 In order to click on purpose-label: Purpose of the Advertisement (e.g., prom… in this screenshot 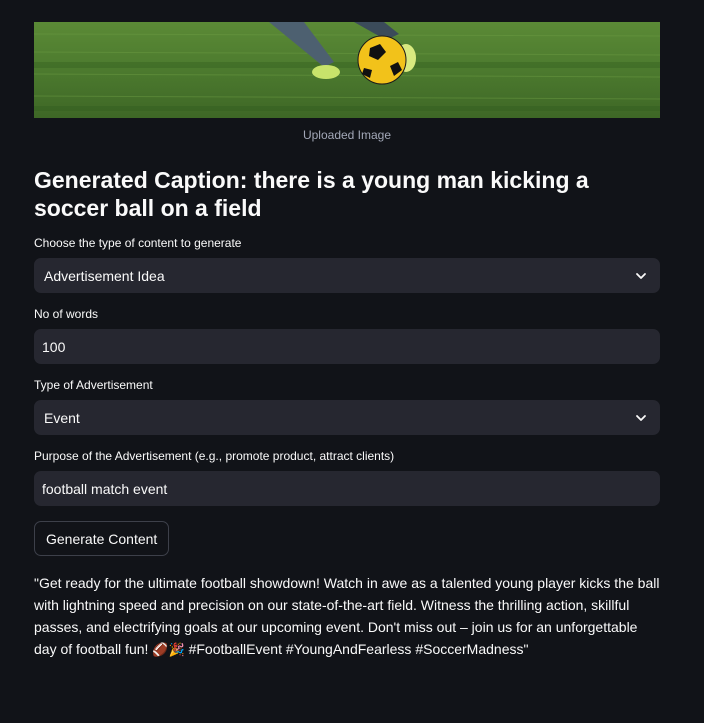, I will do `click(214, 456)`.